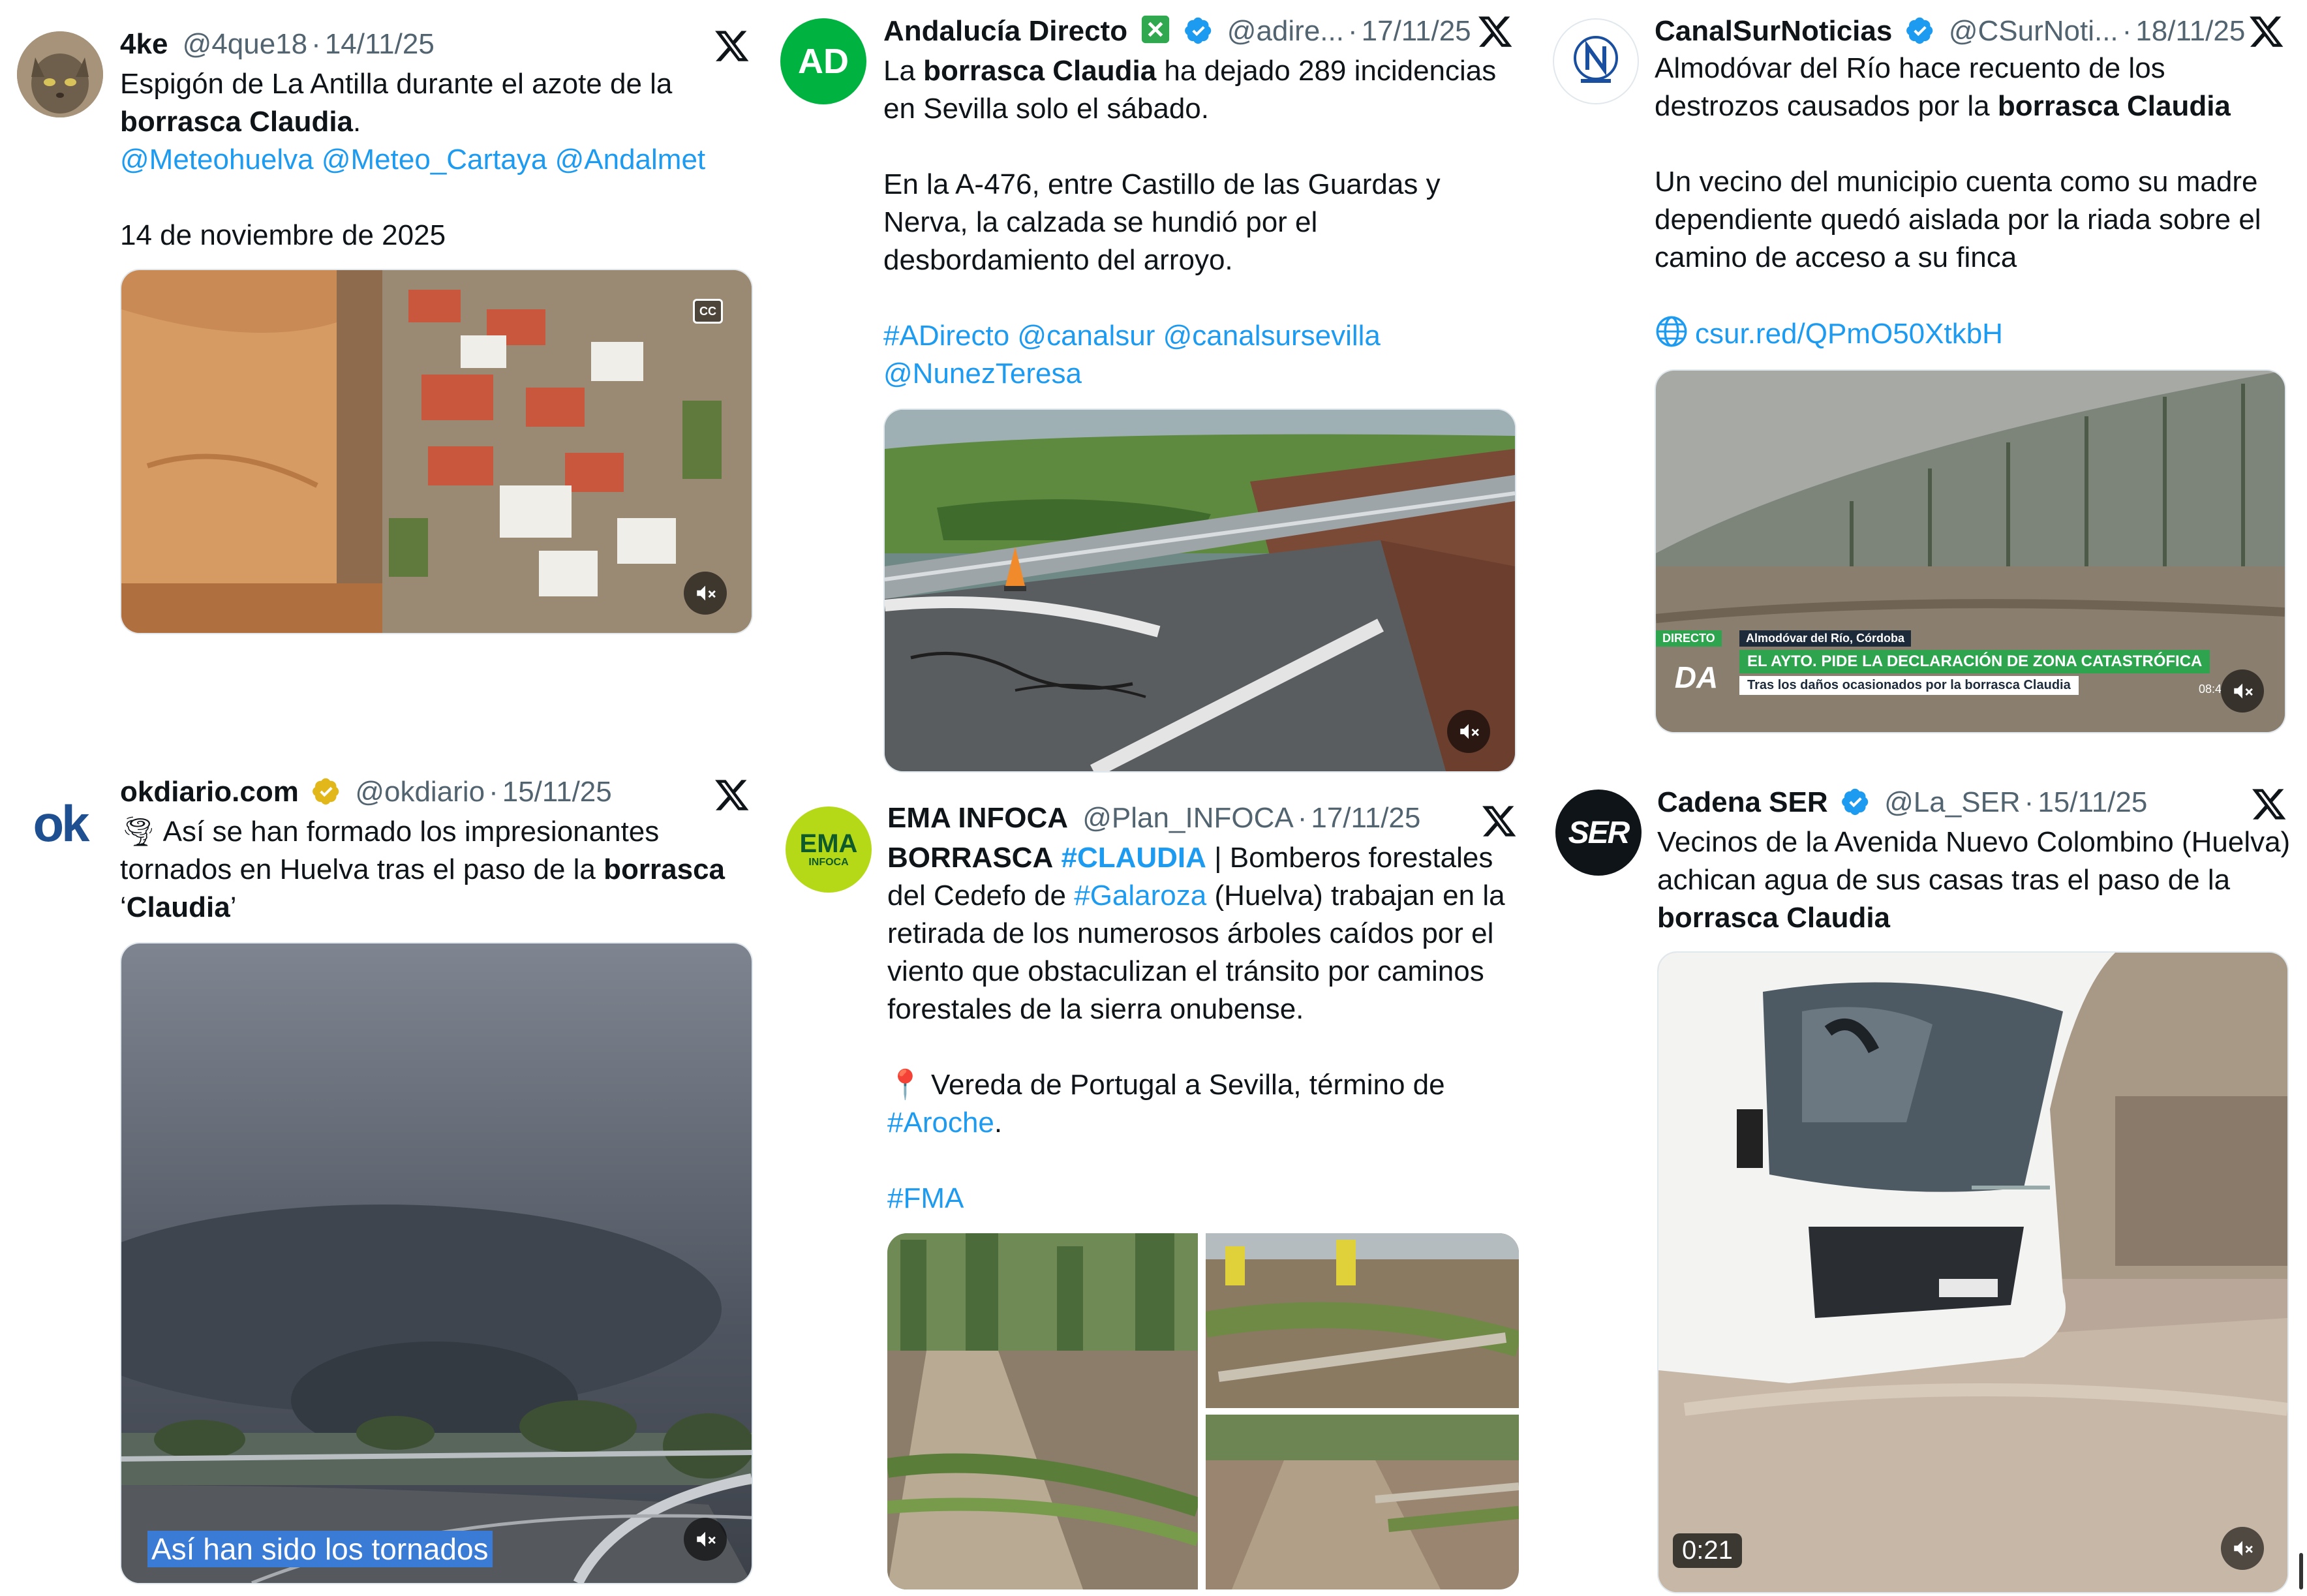 This screenshot has height=1596, width=2307. I want to click on avatar-ema-infoca: EMA INFOCA, so click(829, 849).